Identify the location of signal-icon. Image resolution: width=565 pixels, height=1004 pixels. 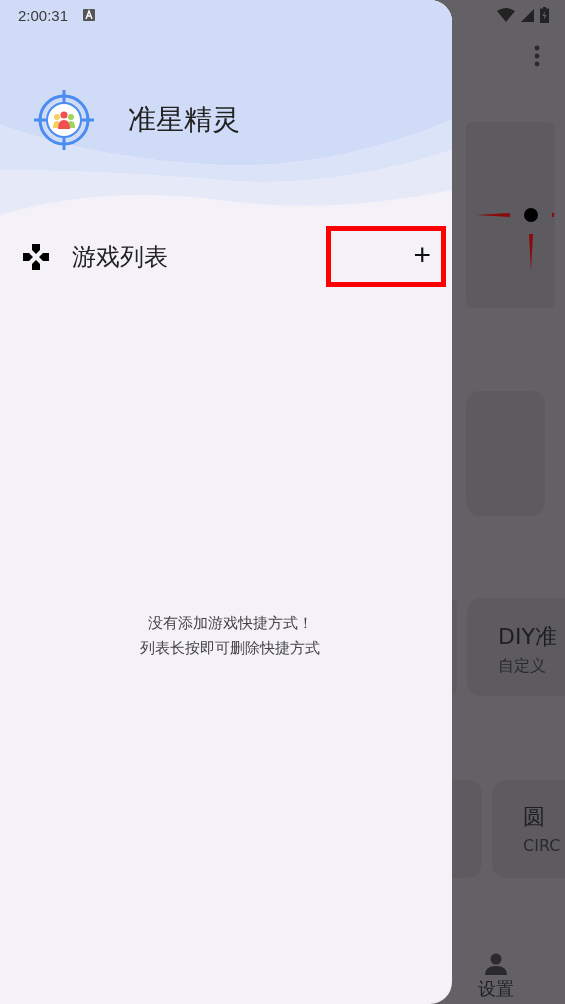
(527, 15).